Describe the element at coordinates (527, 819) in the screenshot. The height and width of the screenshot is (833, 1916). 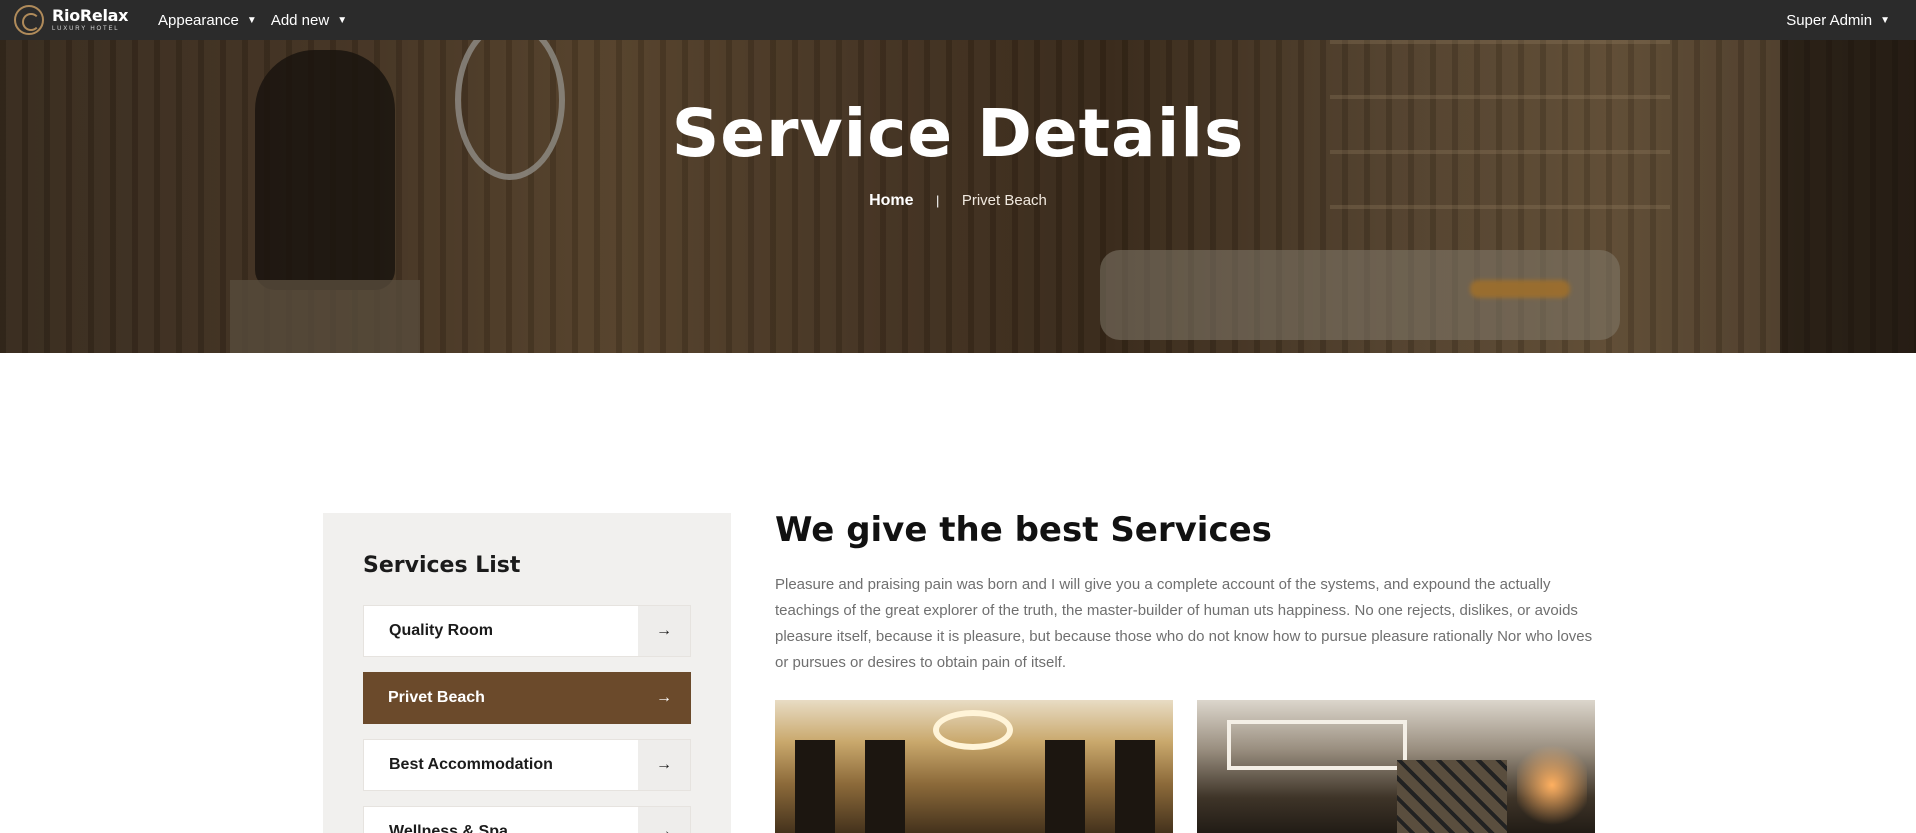
I see `service-item-wellness-spa: Wellness & Spa →` at that location.